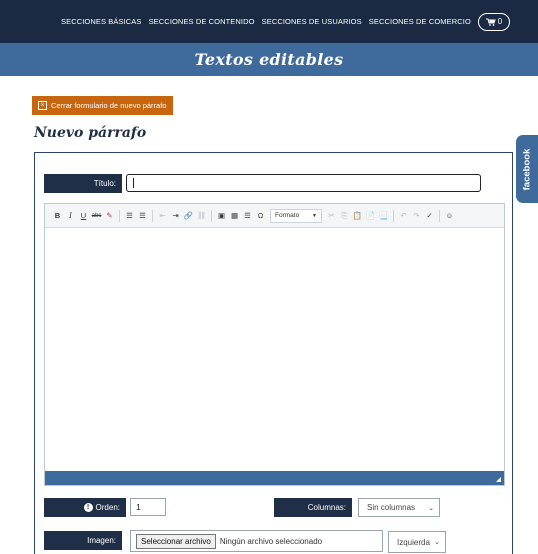 This screenshot has height=554, width=538. Describe the element at coordinates (429, 216) in the screenshot. I see `spellcheck-icon: ✓` at that location.